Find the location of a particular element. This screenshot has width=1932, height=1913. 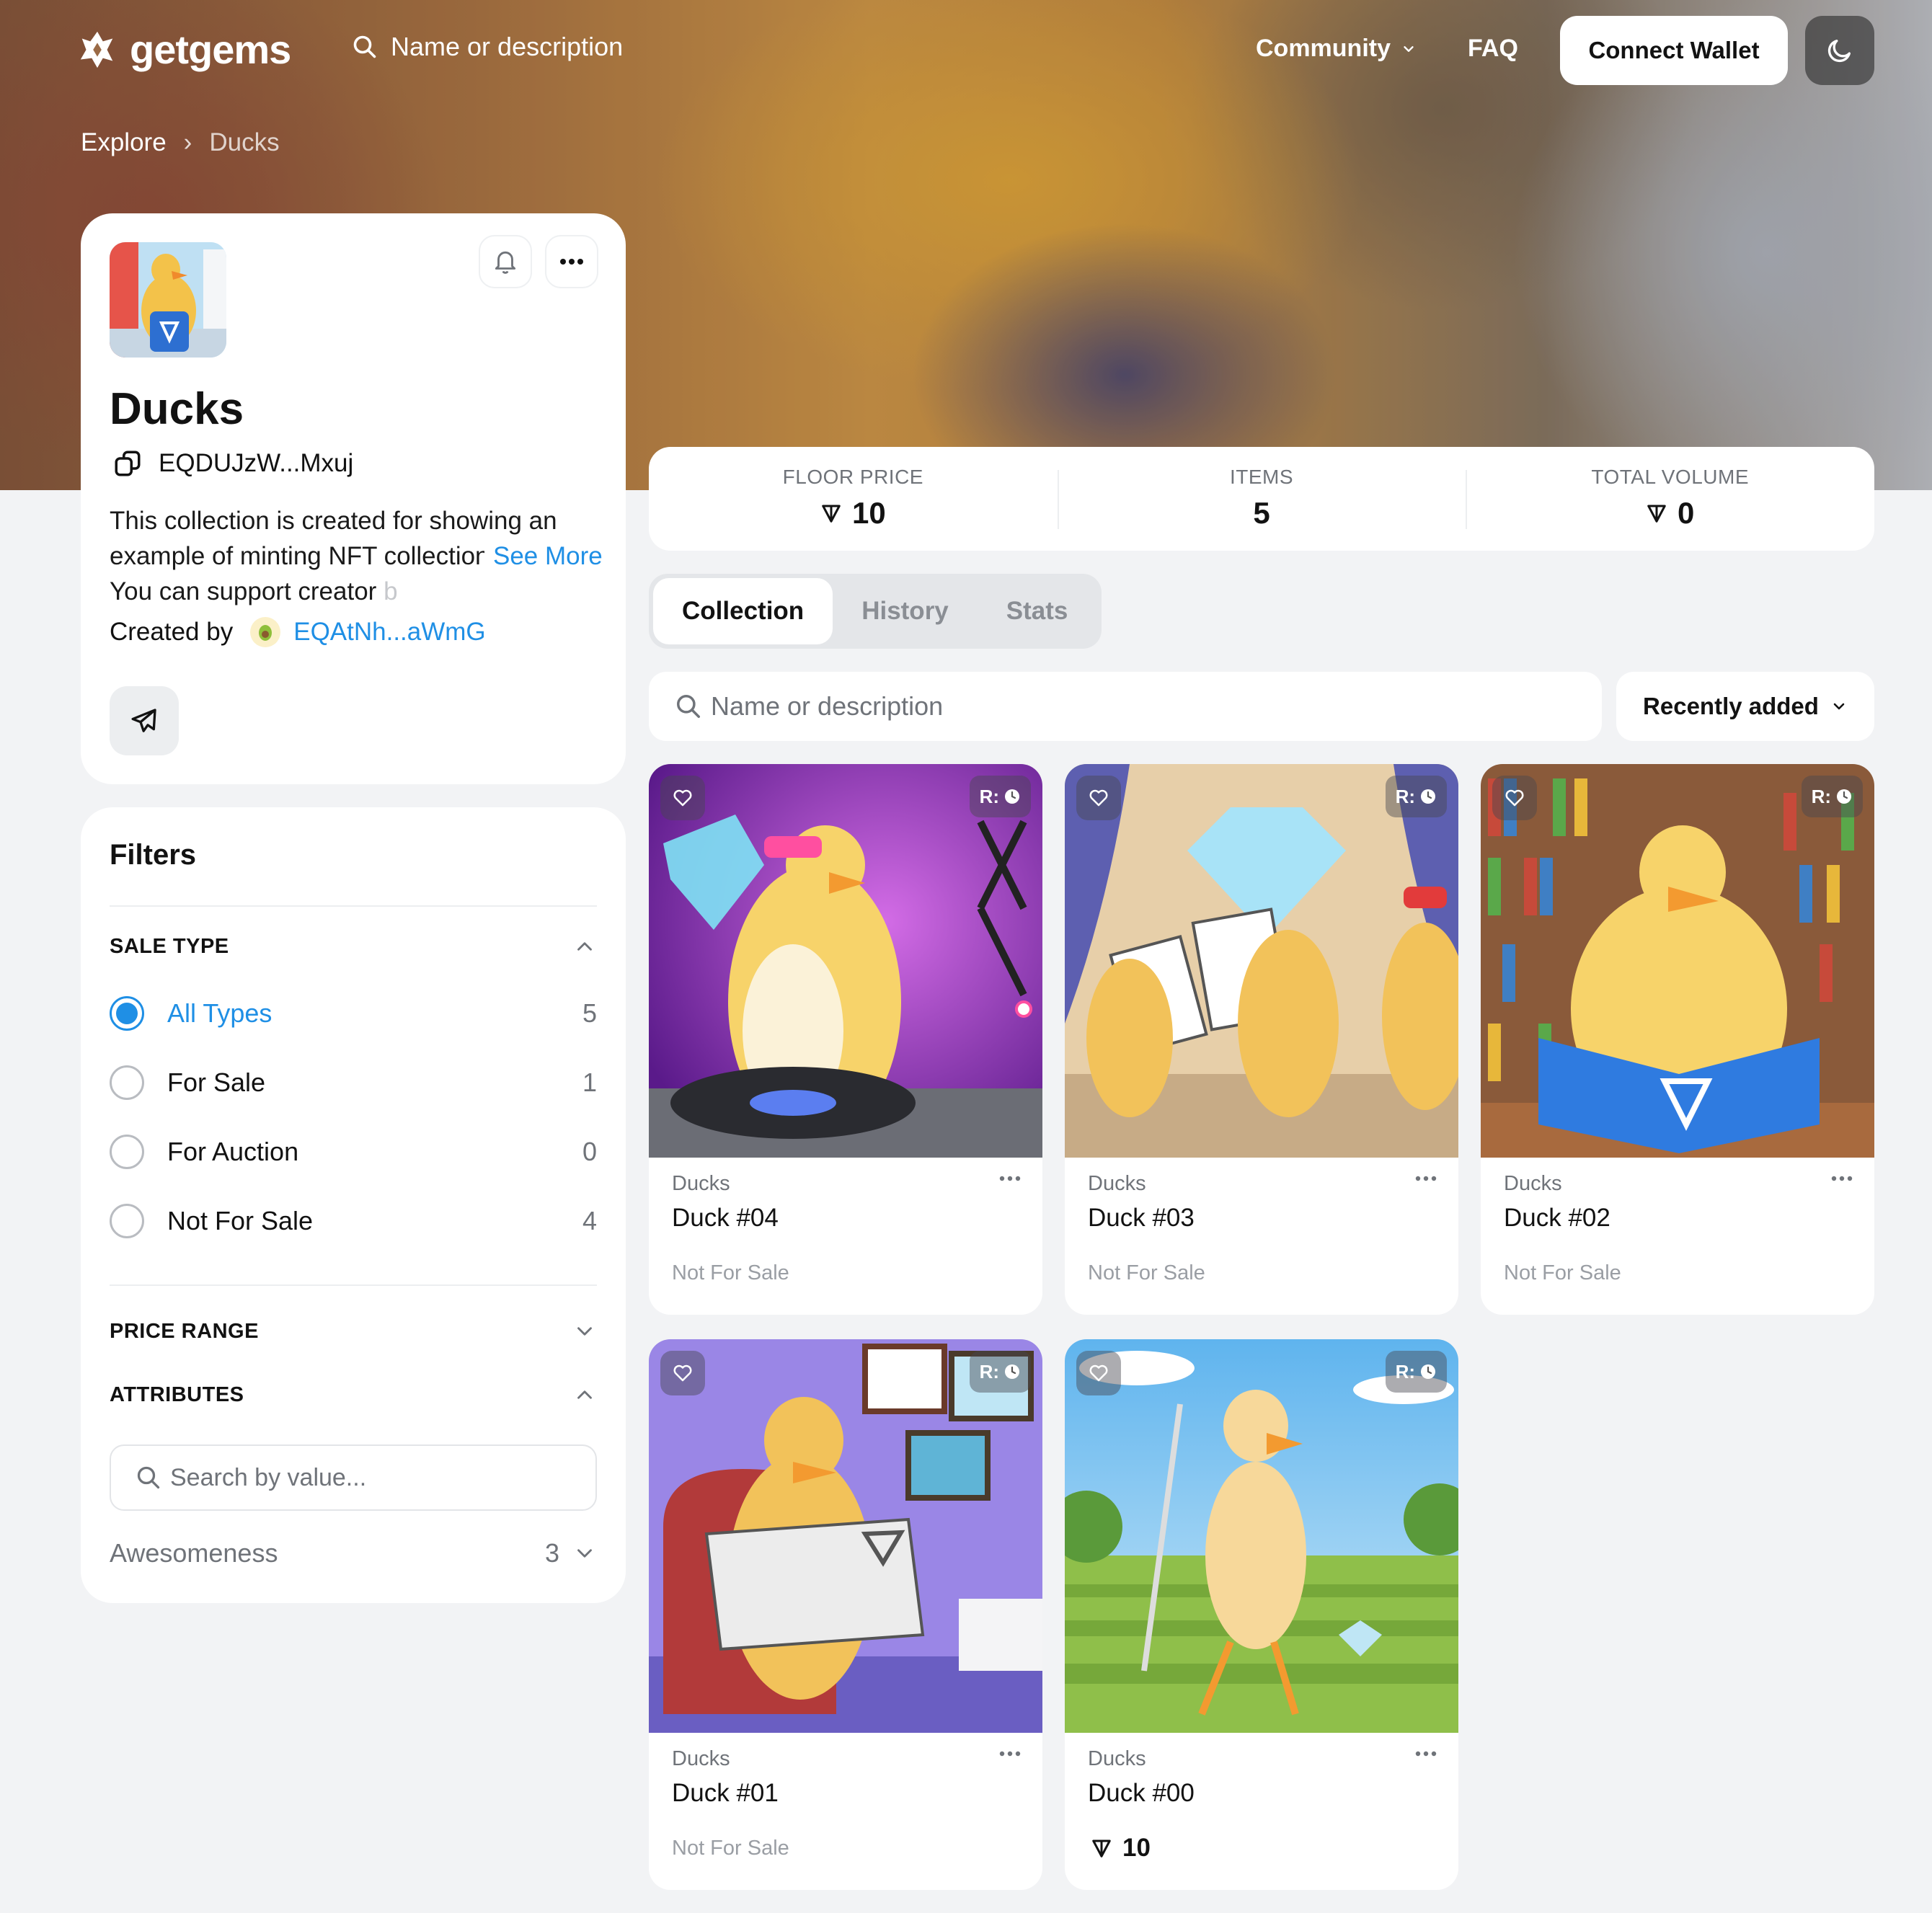

community-menu: Community is located at coordinates (1336, 49).